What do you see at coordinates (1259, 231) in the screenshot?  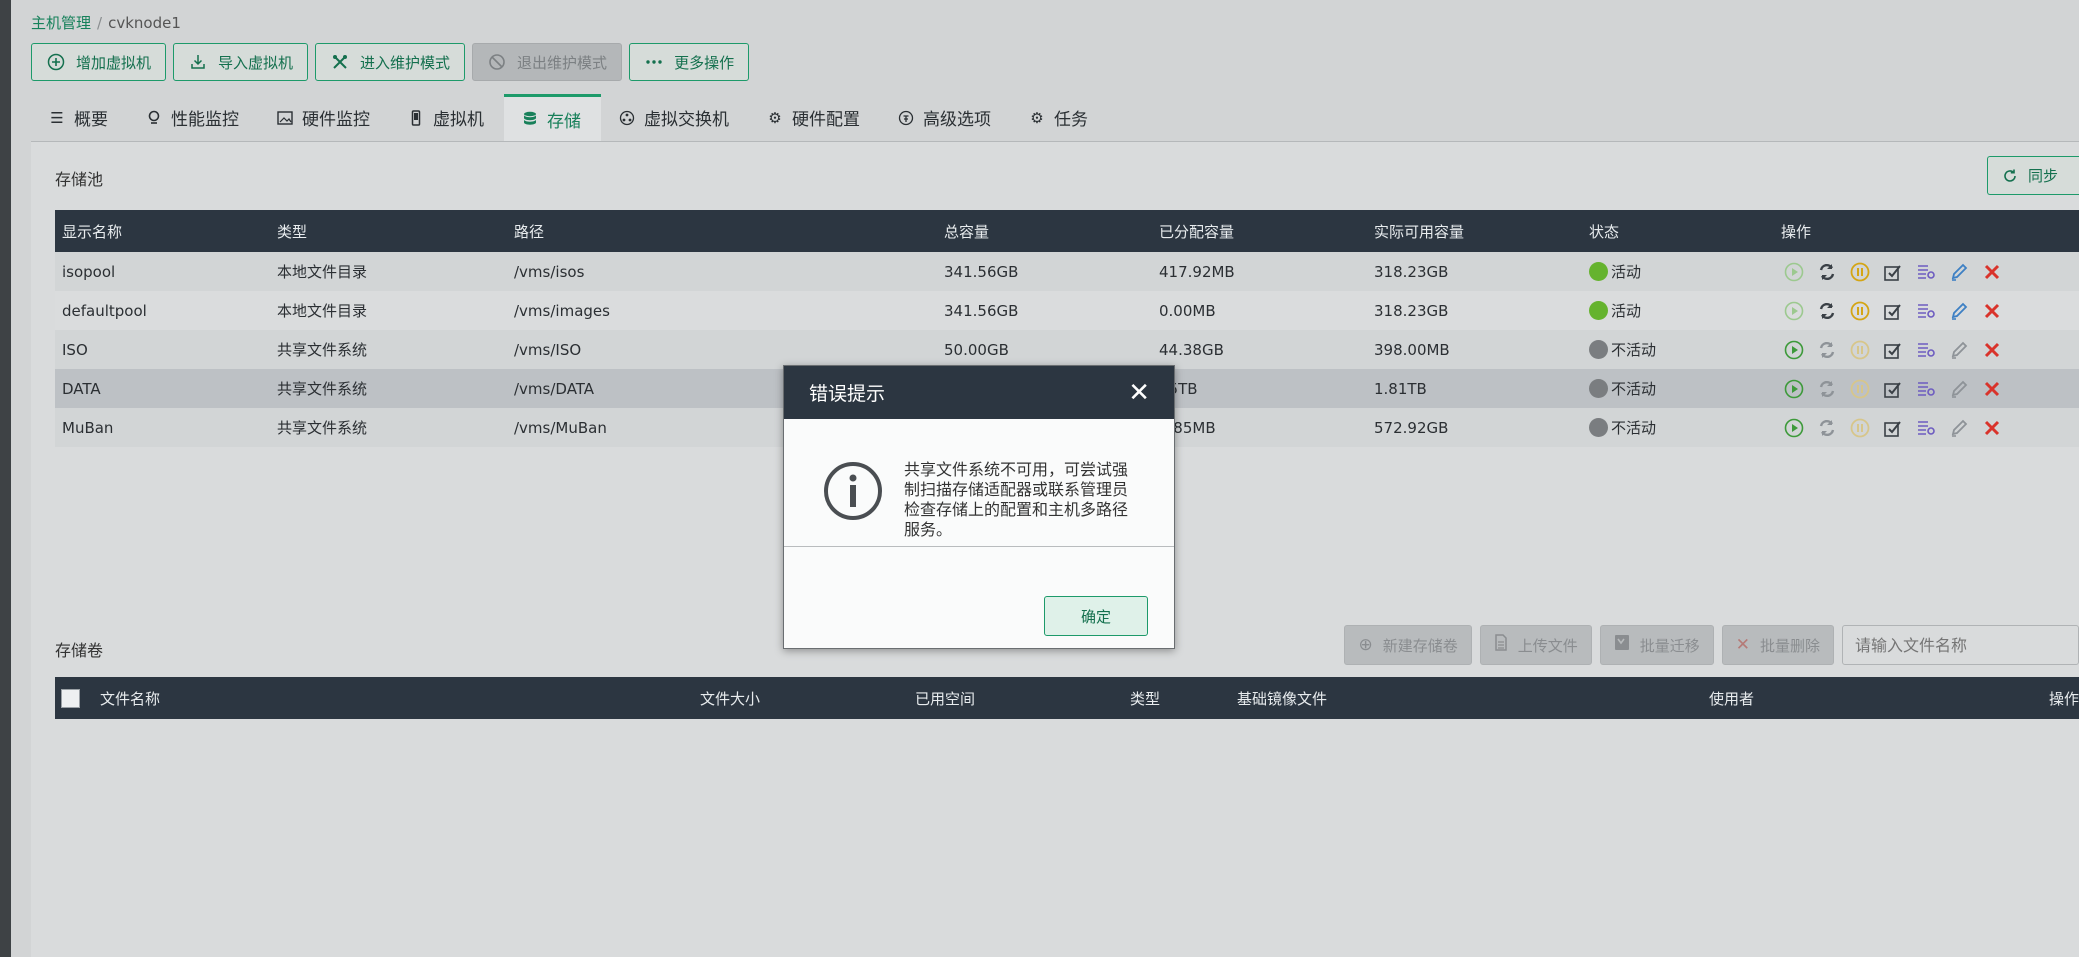 I see `col-allocated-capacity: 已分配容量` at bounding box center [1259, 231].